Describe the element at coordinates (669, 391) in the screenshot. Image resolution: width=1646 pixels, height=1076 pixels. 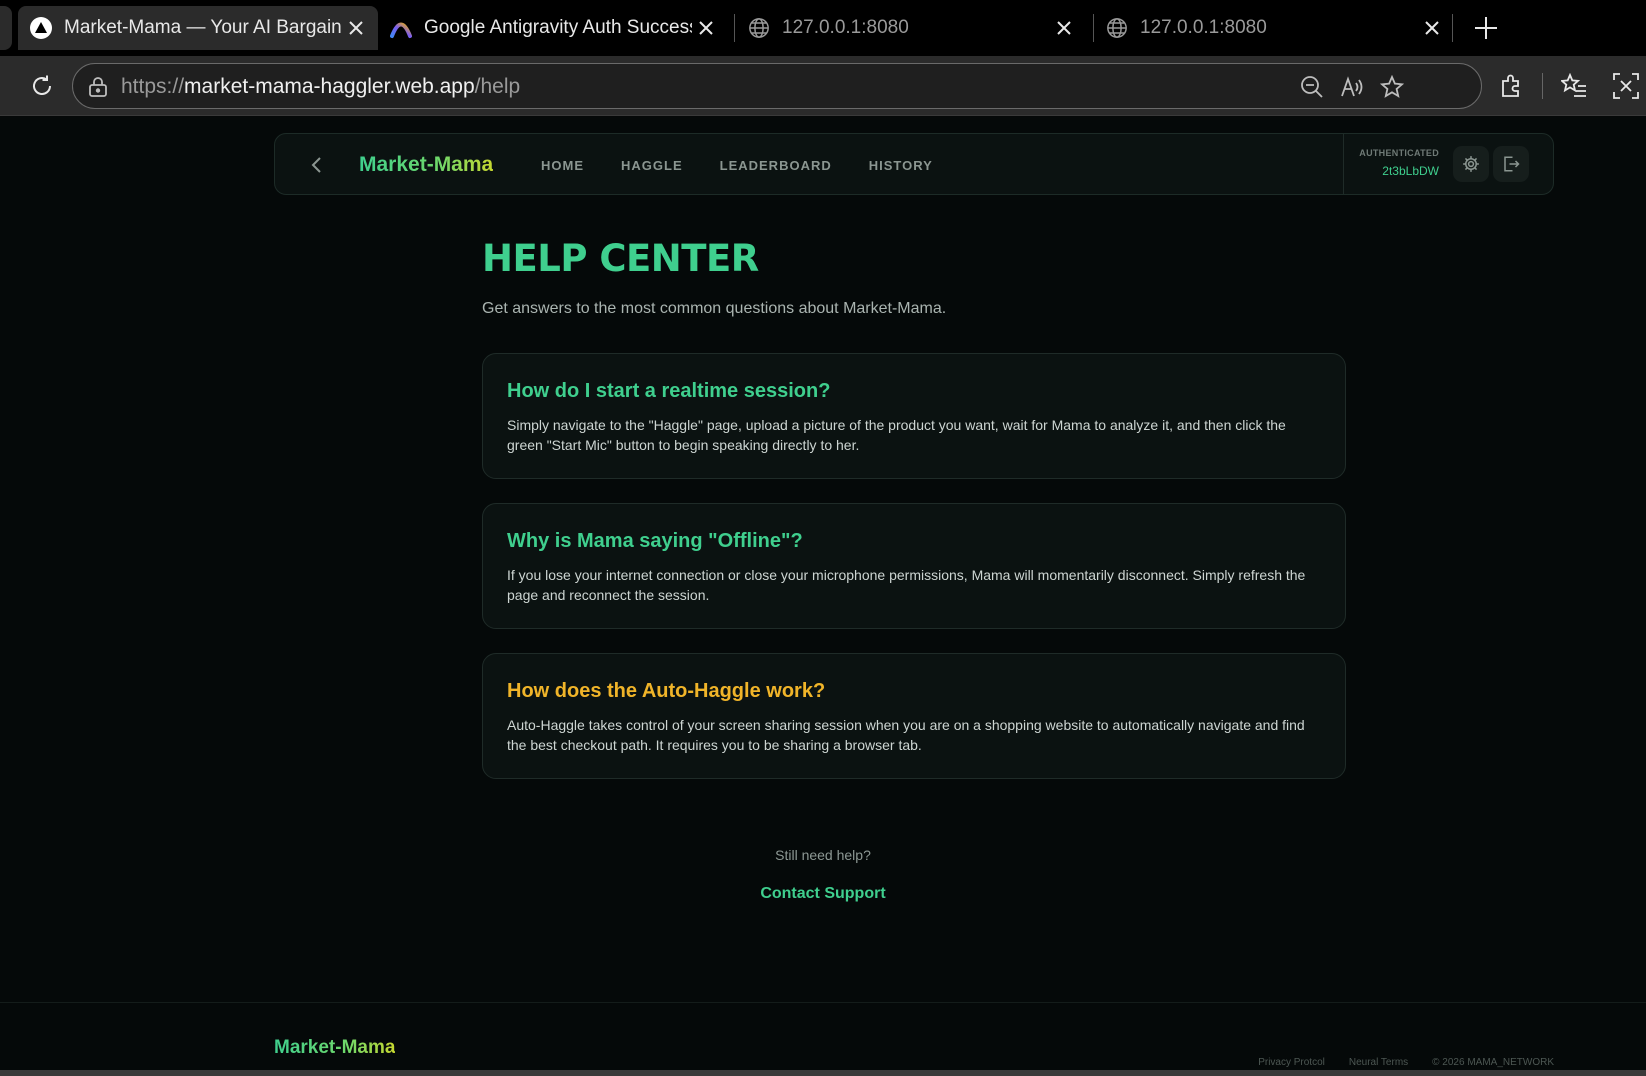
I see `faq-question: How do I start a realtime session?` at that location.